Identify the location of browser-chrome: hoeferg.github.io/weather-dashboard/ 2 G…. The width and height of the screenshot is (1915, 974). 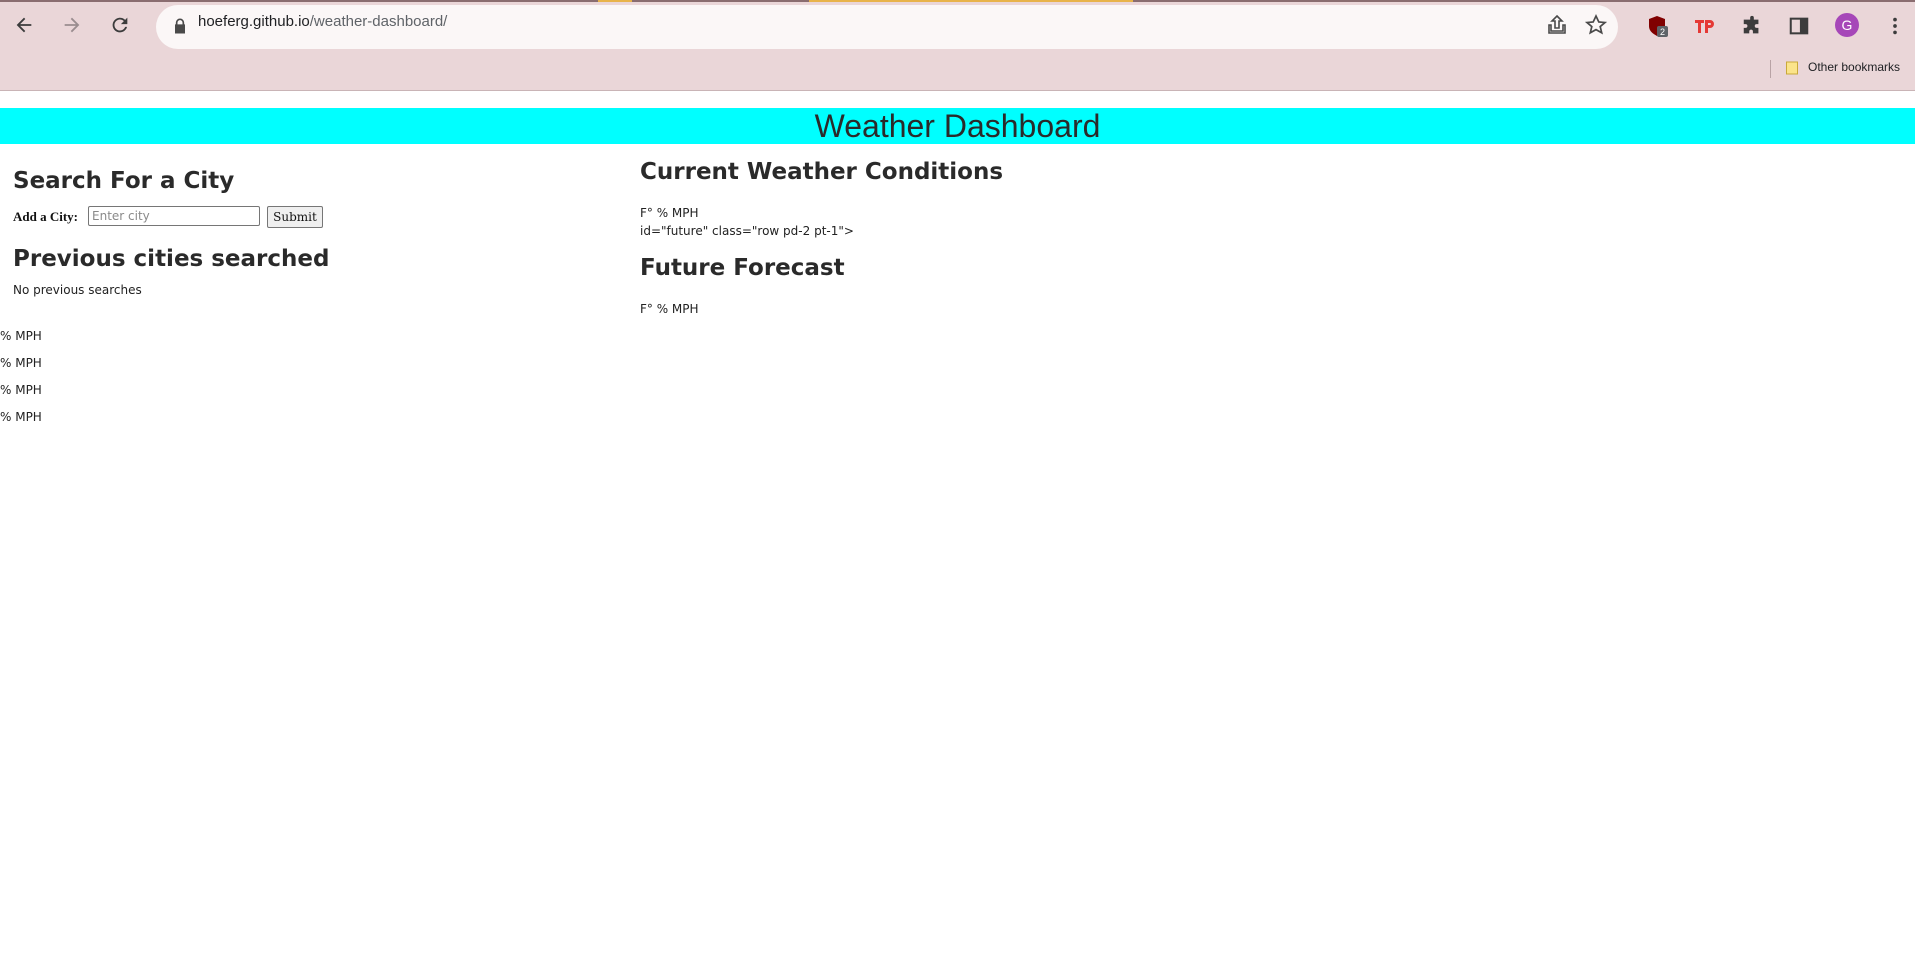
(957, 45).